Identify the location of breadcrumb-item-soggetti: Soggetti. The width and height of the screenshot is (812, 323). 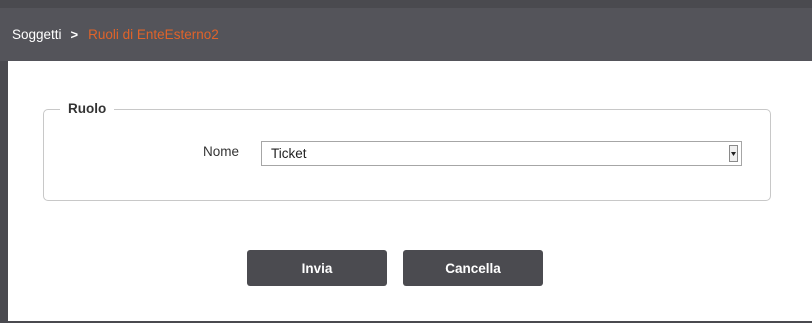
(37, 34).